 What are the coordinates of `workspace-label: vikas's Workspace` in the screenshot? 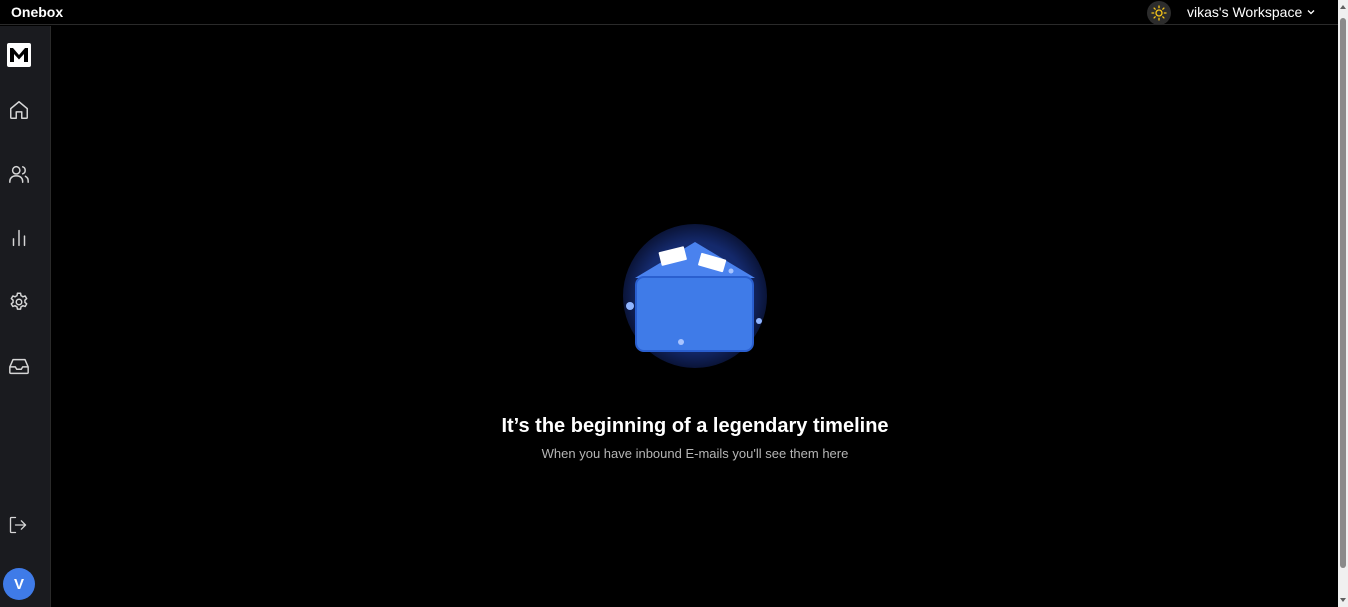 It's located at (1245, 12).